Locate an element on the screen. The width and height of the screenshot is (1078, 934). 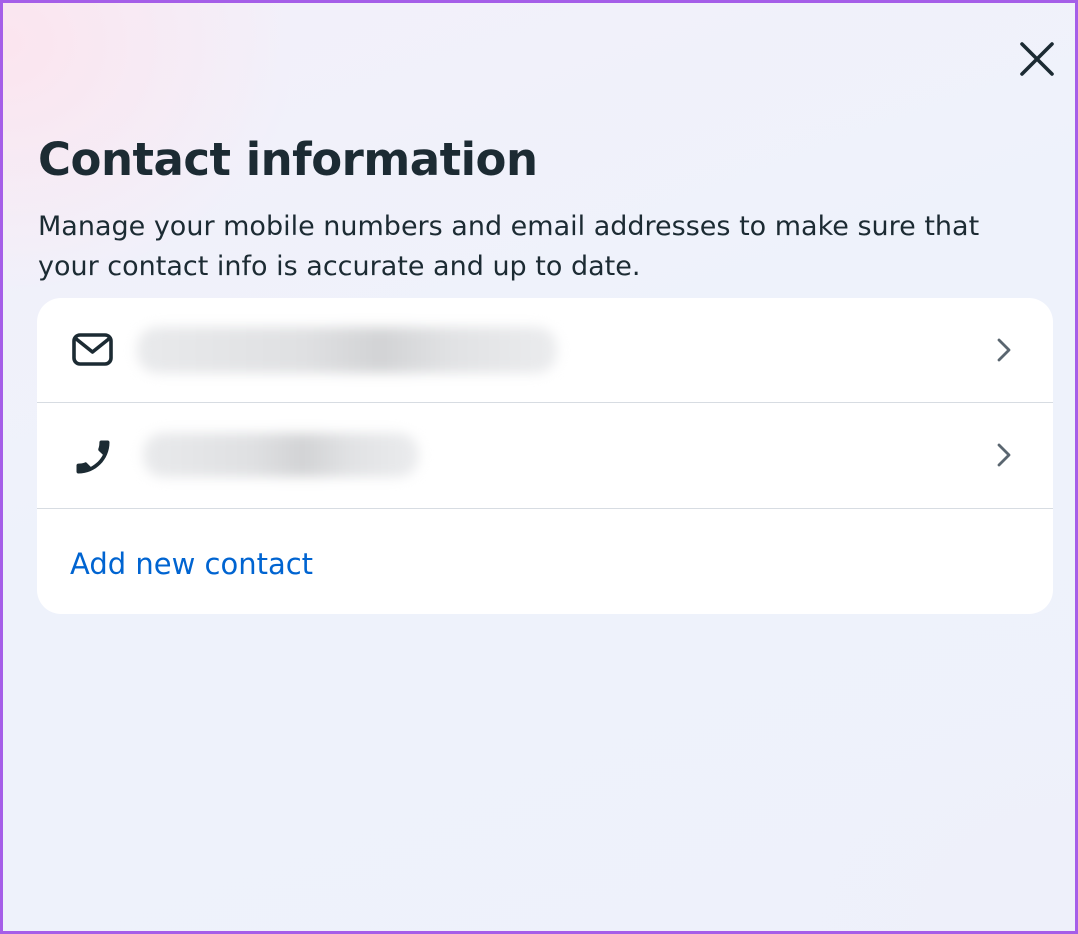
email-value-redacted is located at coordinates (347, 350).